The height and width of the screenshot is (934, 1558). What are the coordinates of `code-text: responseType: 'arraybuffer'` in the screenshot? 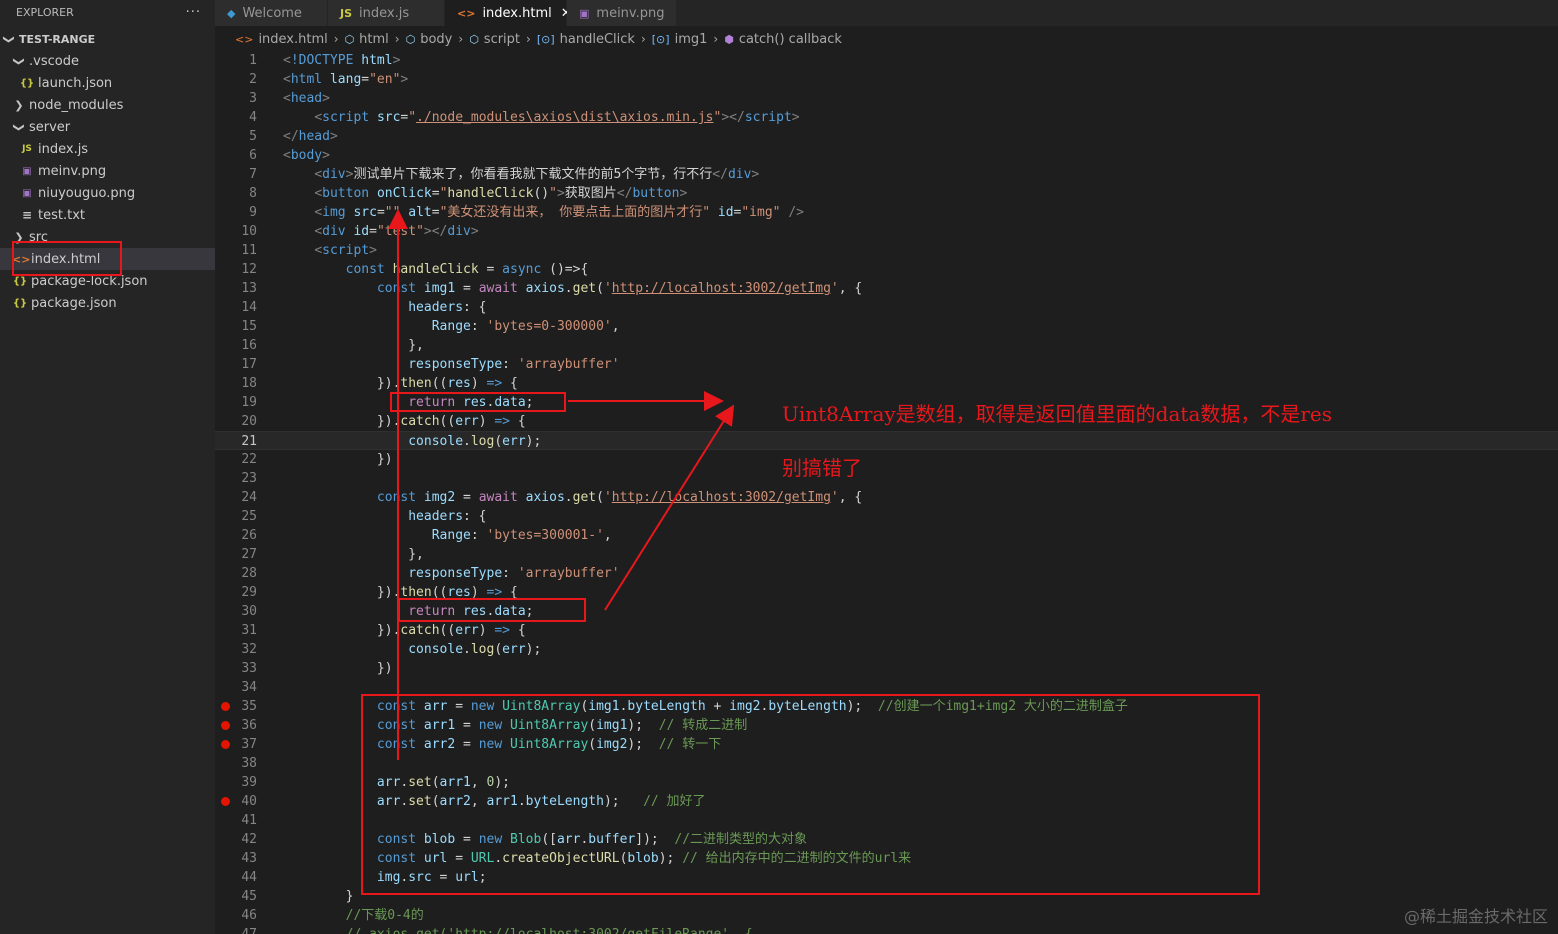 It's located at (514, 573).